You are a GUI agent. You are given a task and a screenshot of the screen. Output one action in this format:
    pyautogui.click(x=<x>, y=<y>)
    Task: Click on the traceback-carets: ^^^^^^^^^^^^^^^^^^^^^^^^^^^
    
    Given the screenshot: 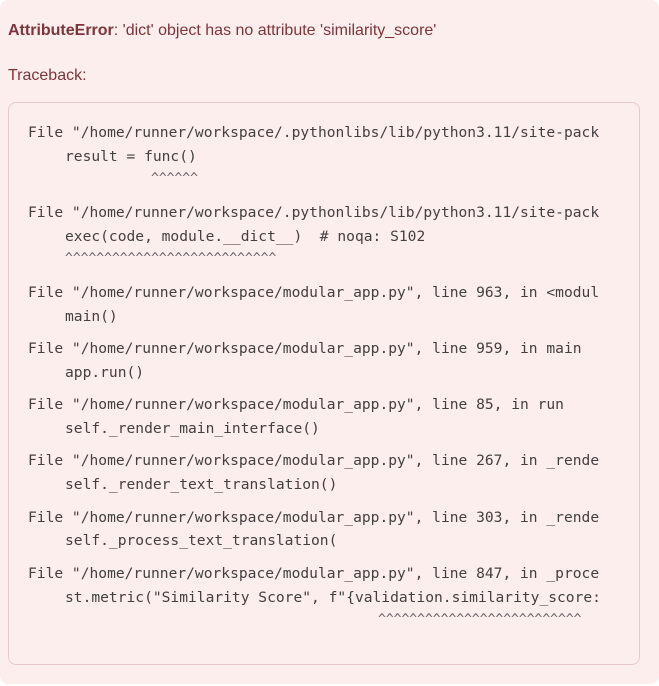 What is the action you would take?
    pyautogui.click(x=171, y=258)
    